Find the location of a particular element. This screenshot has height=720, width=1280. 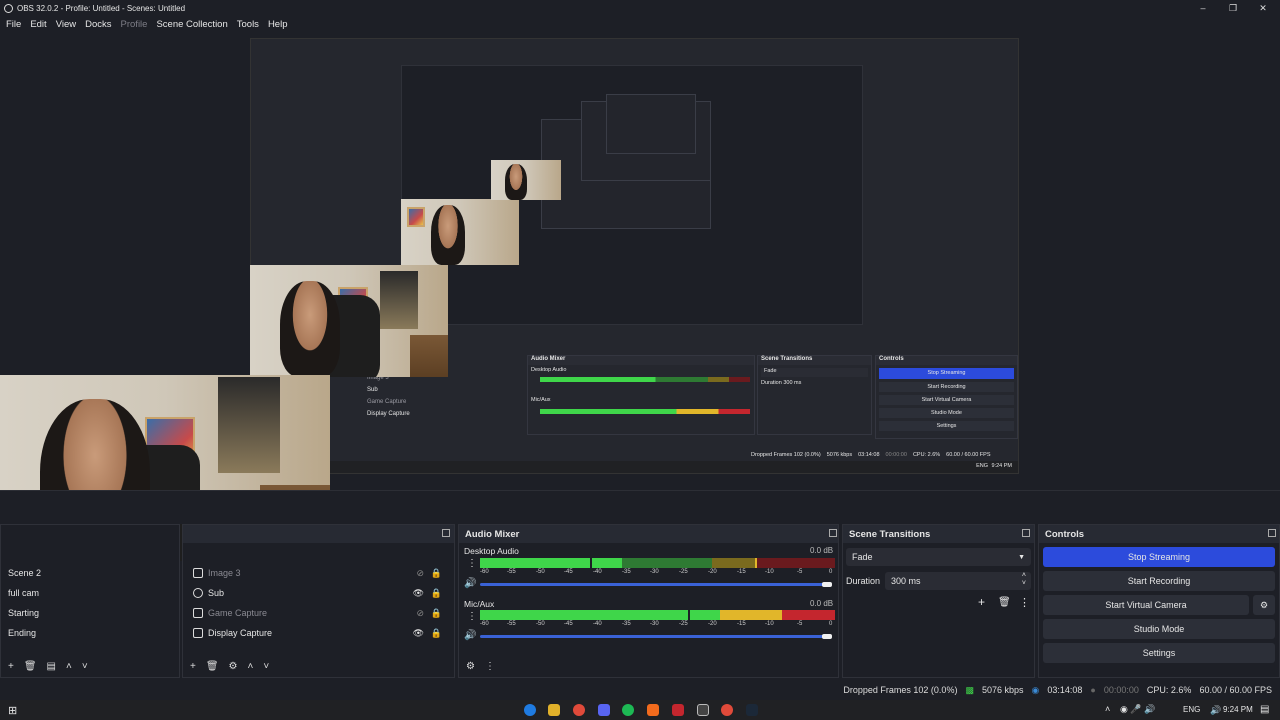

menu-profile: Profile is located at coordinates (134, 24).